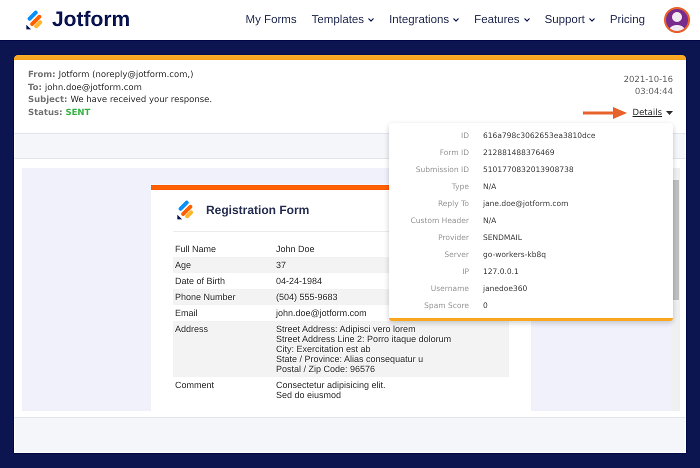 This screenshot has width=700, height=468. Describe the element at coordinates (45, 113) in the screenshot. I see `field-label: Status:` at that location.